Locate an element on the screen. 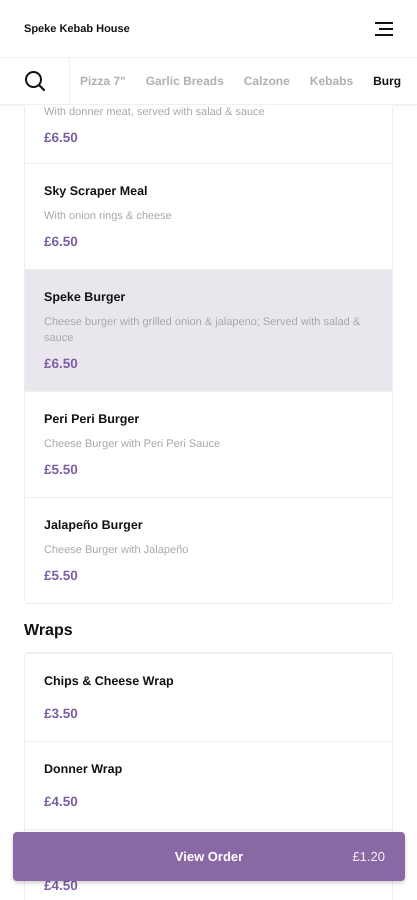 Image resolution: width=417 pixels, height=900 pixels. restaurant-name: Speke Kebab House is located at coordinates (77, 28).